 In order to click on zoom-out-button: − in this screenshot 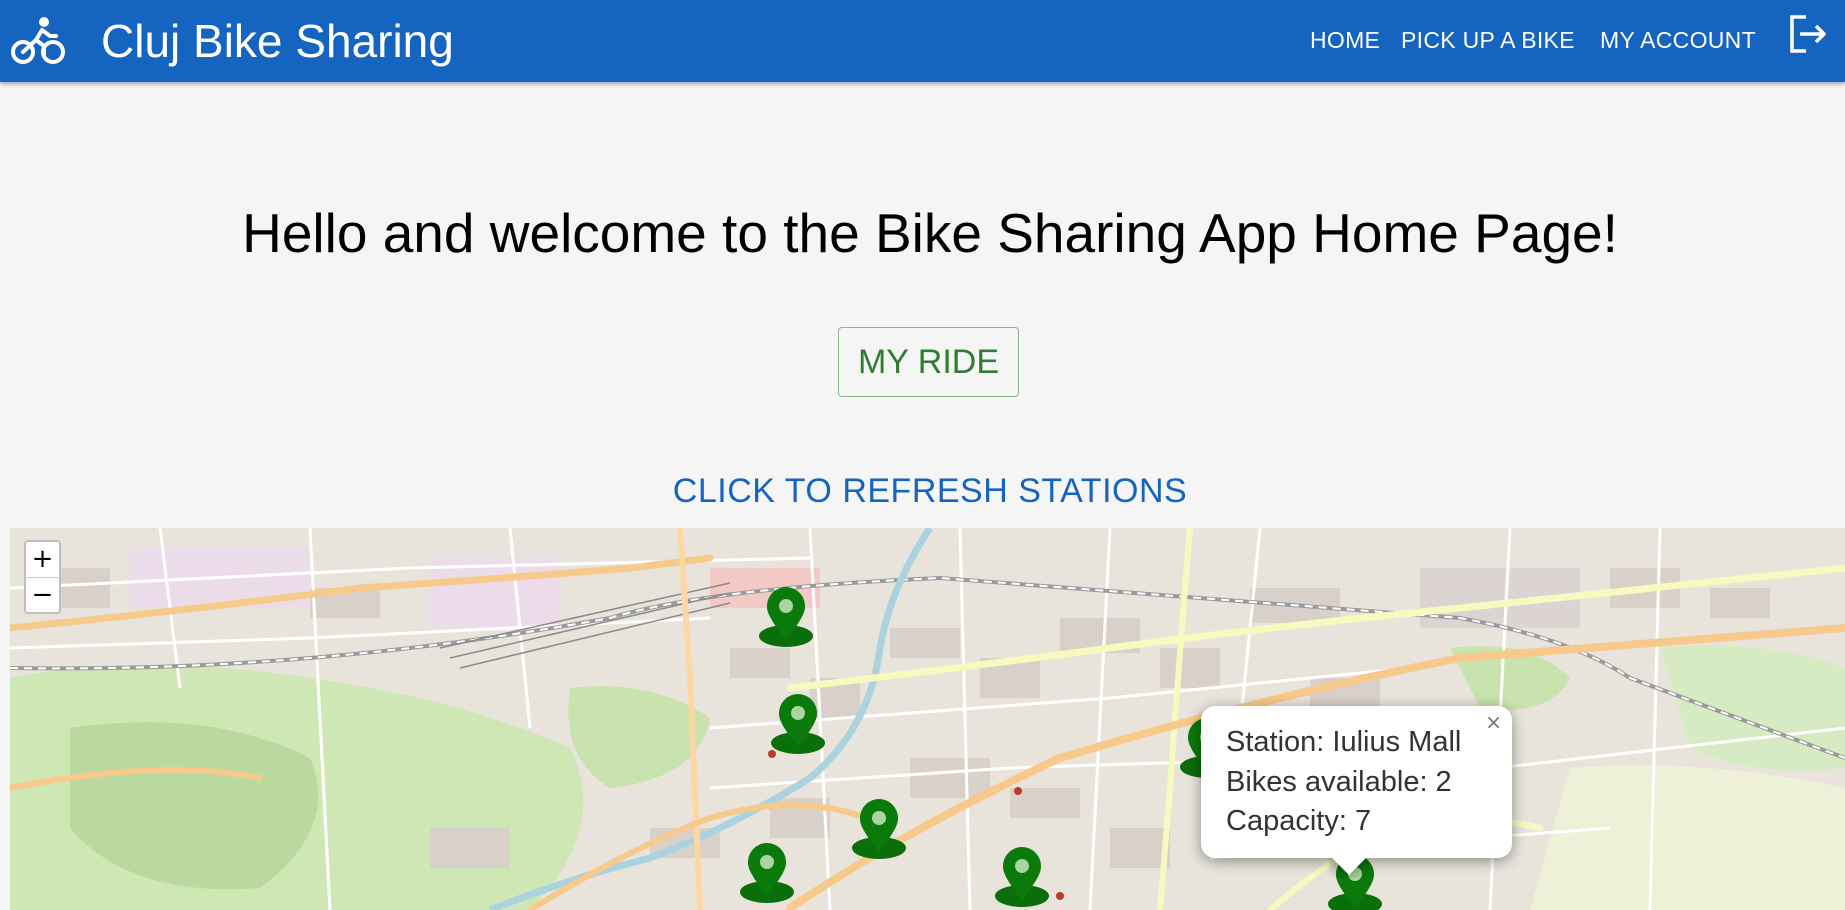, I will do `click(42, 595)`.